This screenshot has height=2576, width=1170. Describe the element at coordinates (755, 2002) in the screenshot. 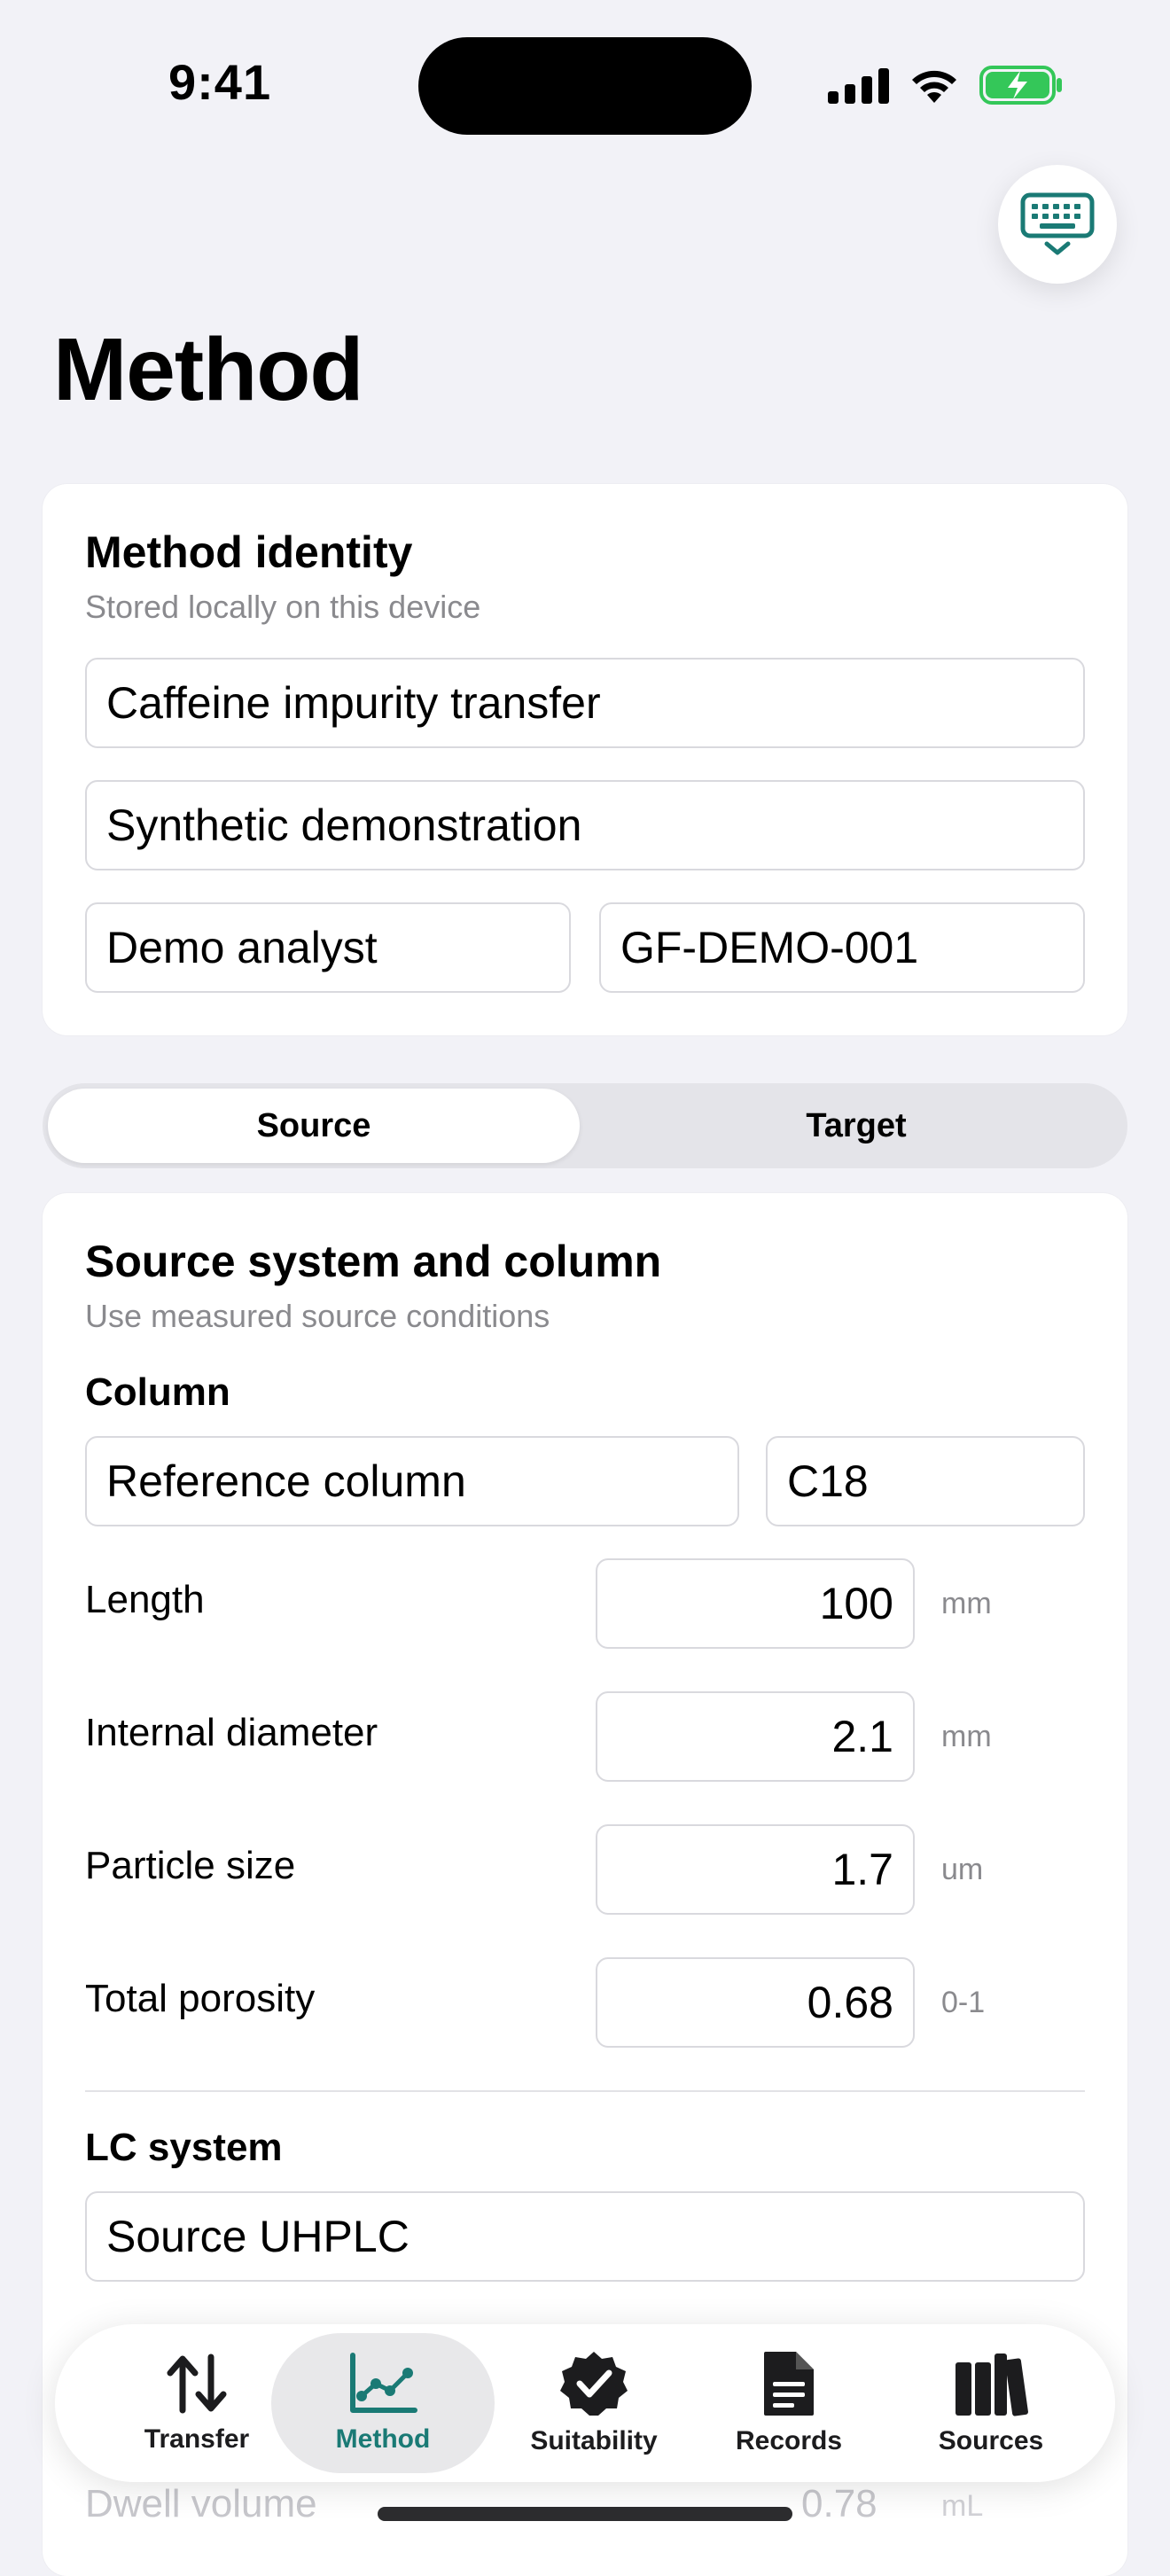

I see `total-porosity-input: 0.68` at that location.